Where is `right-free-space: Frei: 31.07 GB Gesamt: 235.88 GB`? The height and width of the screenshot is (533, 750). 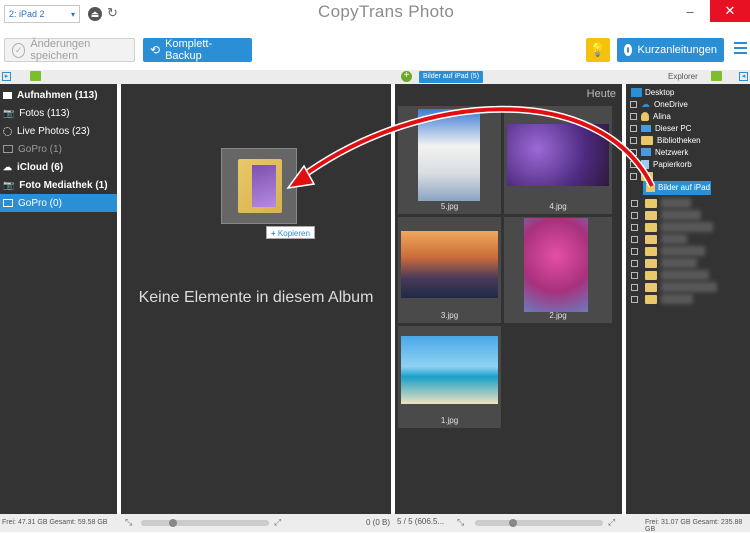
right-free-space: Frei: 31.07 GB Gesamt: 235.88 GB is located at coordinates (694, 526).